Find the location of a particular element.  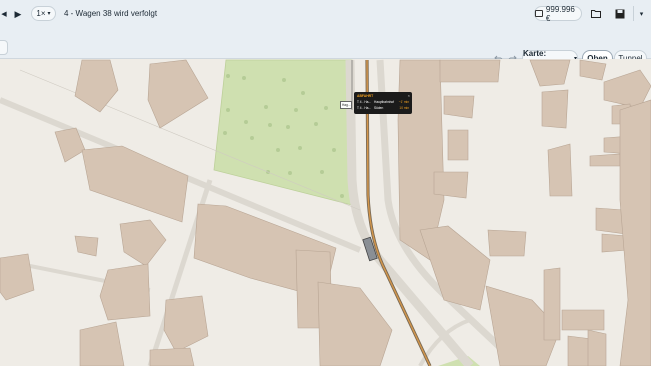

save-icon is located at coordinates (620, 13).